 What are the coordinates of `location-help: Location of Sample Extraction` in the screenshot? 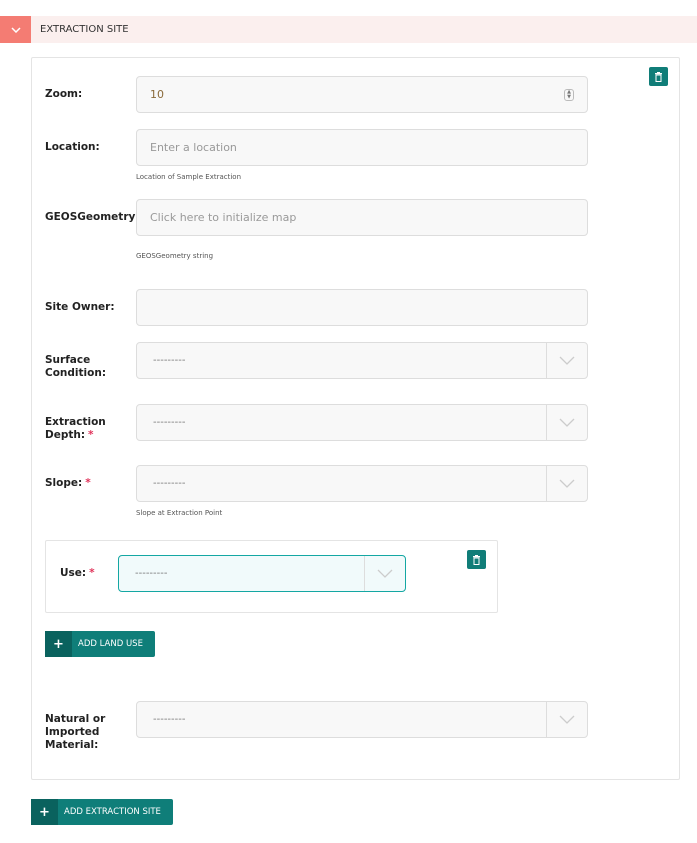 It's located at (189, 177).